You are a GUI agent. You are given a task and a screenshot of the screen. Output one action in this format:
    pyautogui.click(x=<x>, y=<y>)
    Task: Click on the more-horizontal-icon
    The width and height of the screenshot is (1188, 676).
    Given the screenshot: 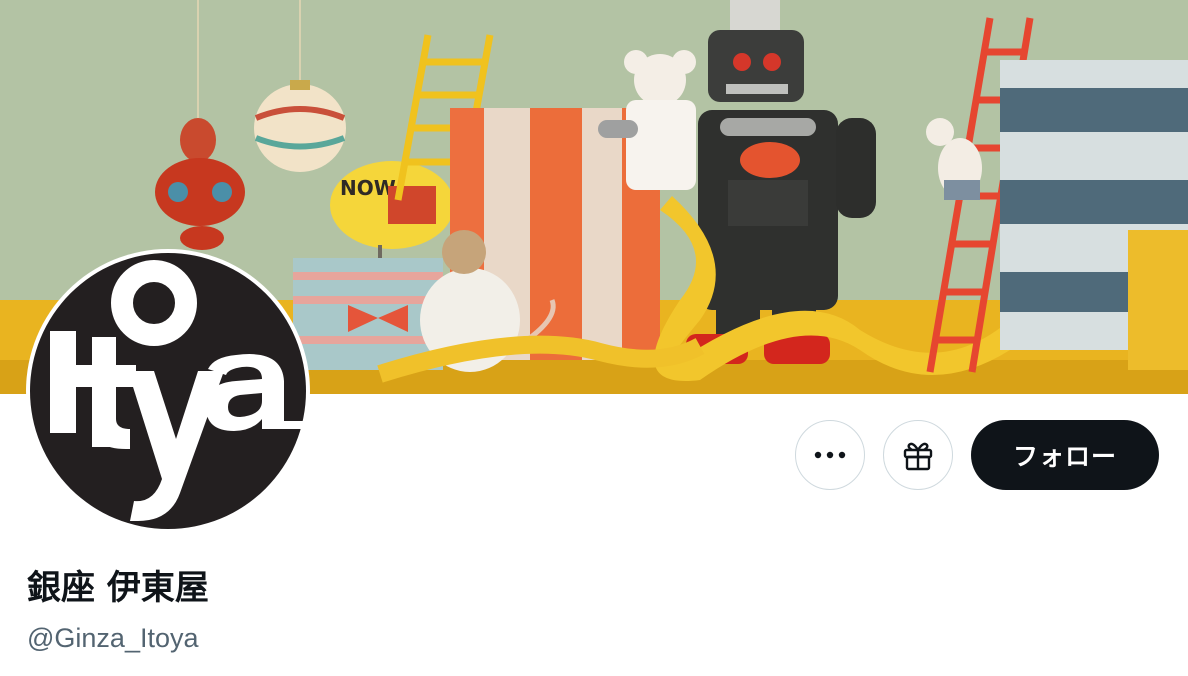 What is the action you would take?
    pyautogui.click(x=830, y=455)
    